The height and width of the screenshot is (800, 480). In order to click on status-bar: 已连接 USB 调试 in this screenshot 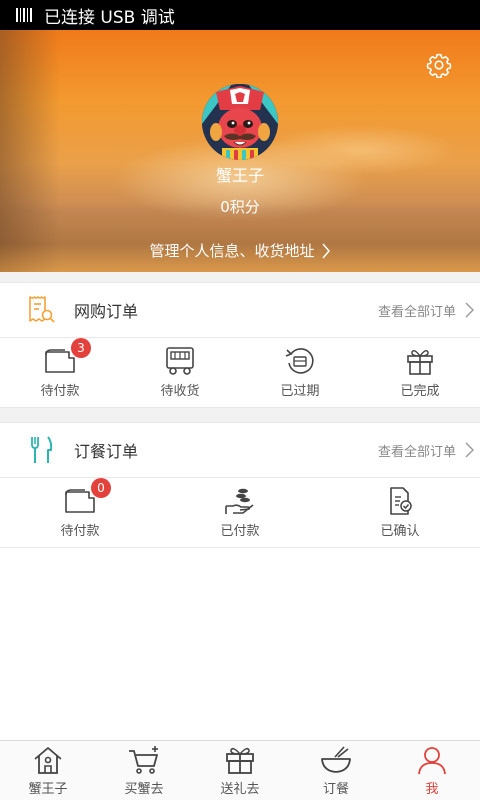, I will do `click(240, 15)`.